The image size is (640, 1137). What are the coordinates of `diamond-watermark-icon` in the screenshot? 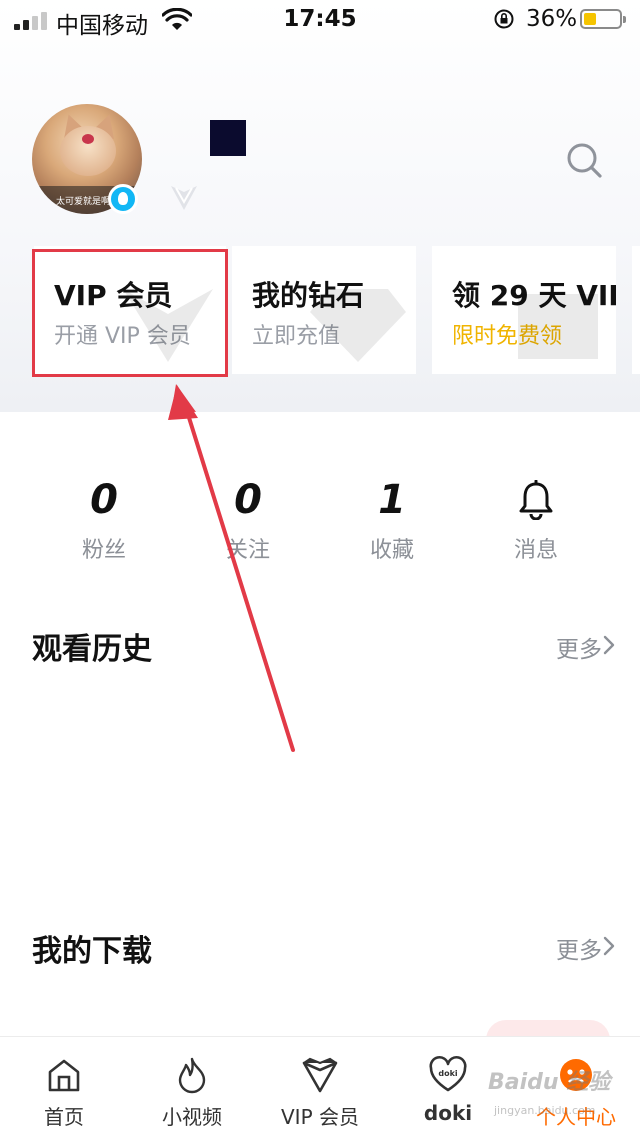 It's located at (358, 325).